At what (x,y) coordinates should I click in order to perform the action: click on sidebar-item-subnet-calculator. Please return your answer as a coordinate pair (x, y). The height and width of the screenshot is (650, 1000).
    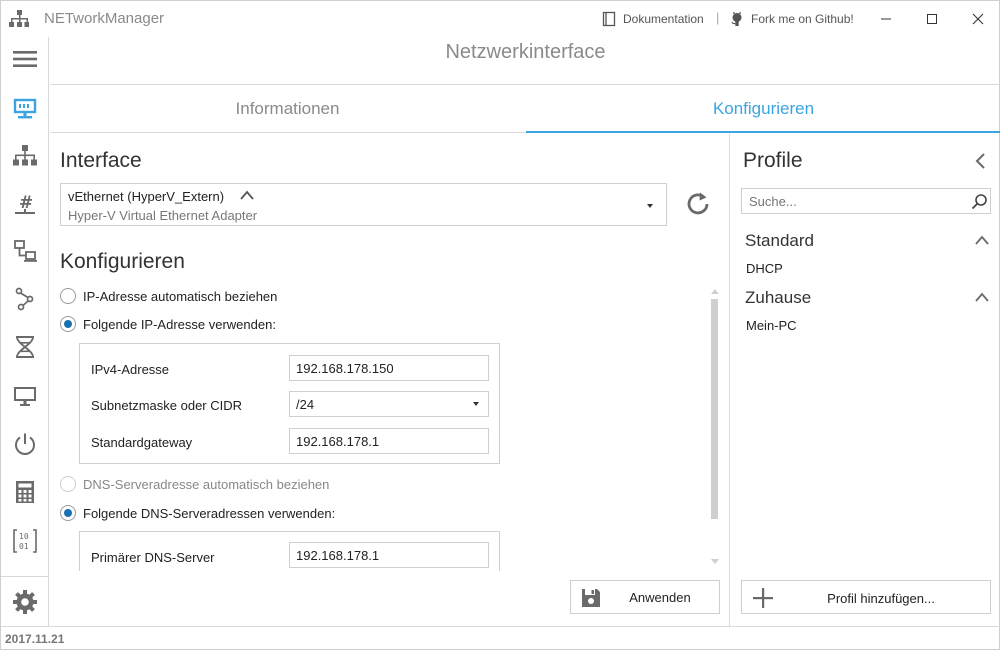
    Looking at the image, I should click on (25, 492).